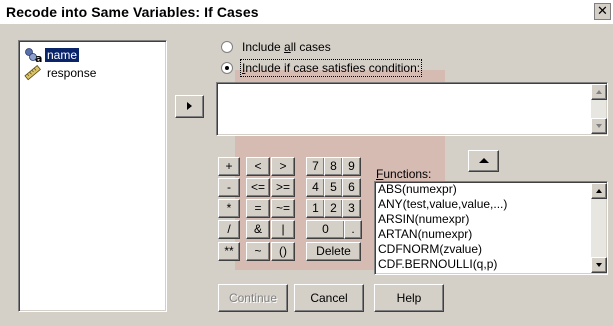 This screenshot has width=613, height=326. What do you see at coordinates (132, 12) in the screenshot?
I see `window-title: Recode into Same Variables: If Cases` at bounding box center [132, 12].